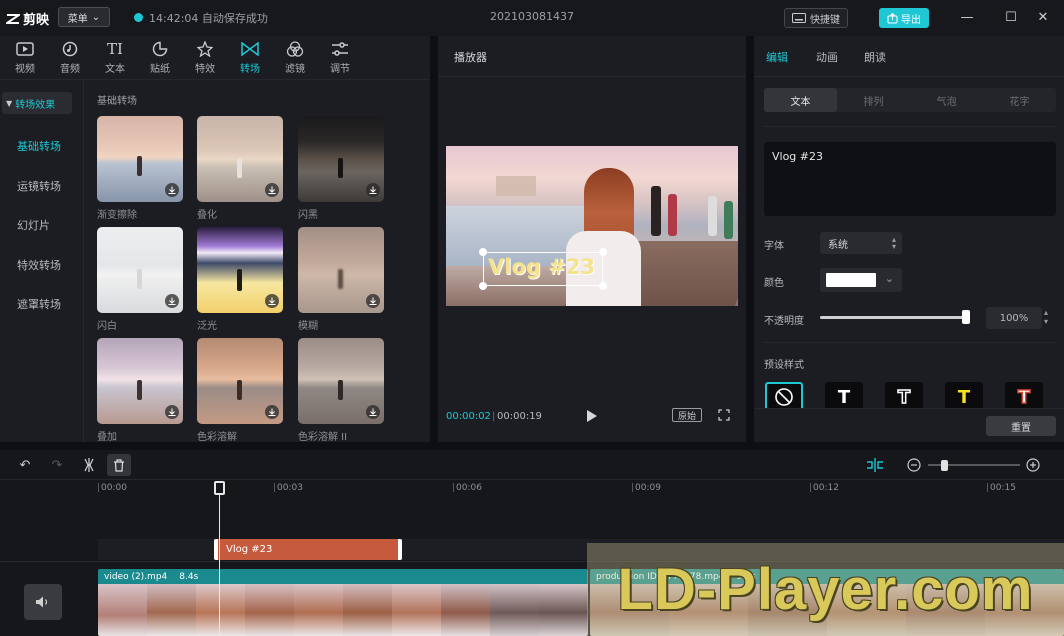  What do you see at coordinates (39, 186) in the screenshot?
I see `category-item-camera: 运镜转场` at bounding box center [39, 186].